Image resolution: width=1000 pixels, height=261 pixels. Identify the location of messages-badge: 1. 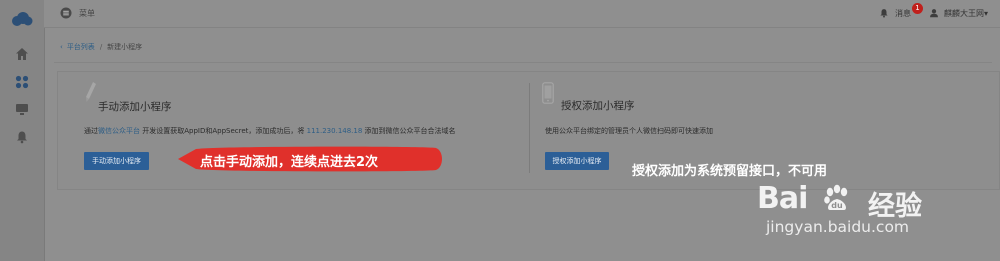
(917, 8).